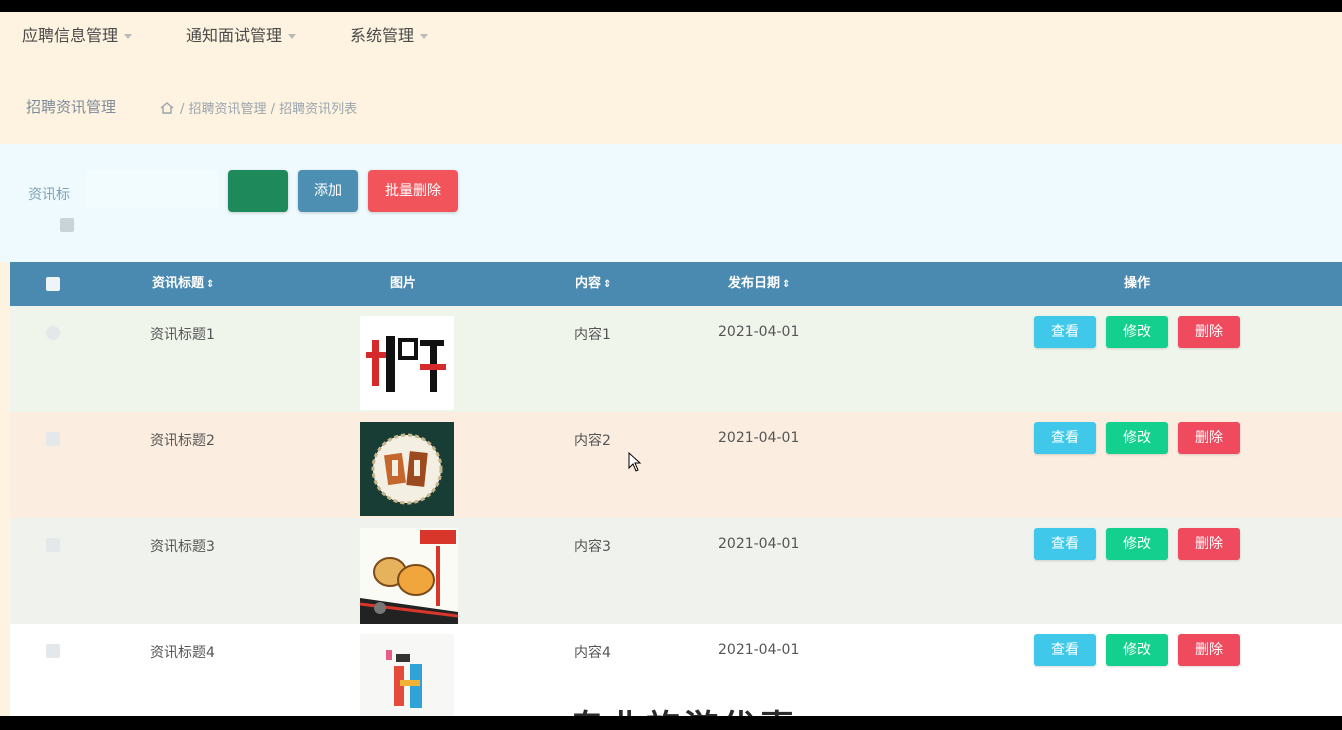 This screenshot has height=730, width=1342. Describe the element at coordinates (403, 283) in the screenshot. I see `column-header-image: 图片` at that location.